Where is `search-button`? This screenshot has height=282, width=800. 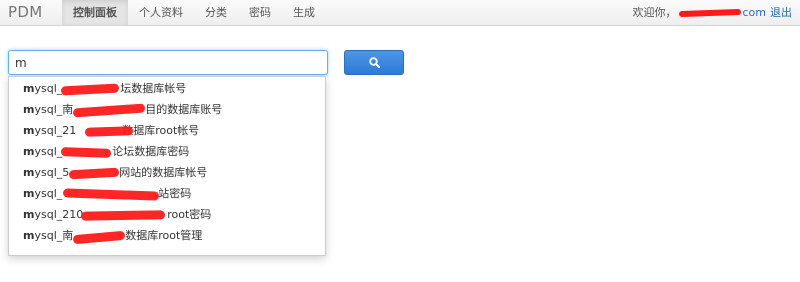 search-button is located at coordinates (374, 62).